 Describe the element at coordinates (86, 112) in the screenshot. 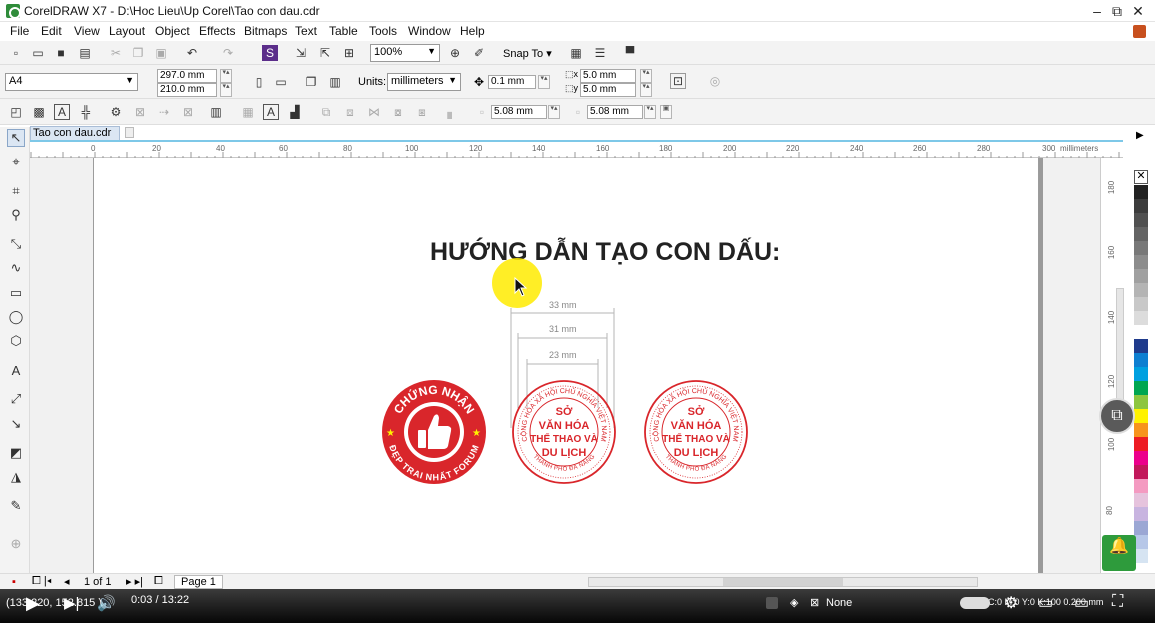

I see `align-icon: ╬` at that location.